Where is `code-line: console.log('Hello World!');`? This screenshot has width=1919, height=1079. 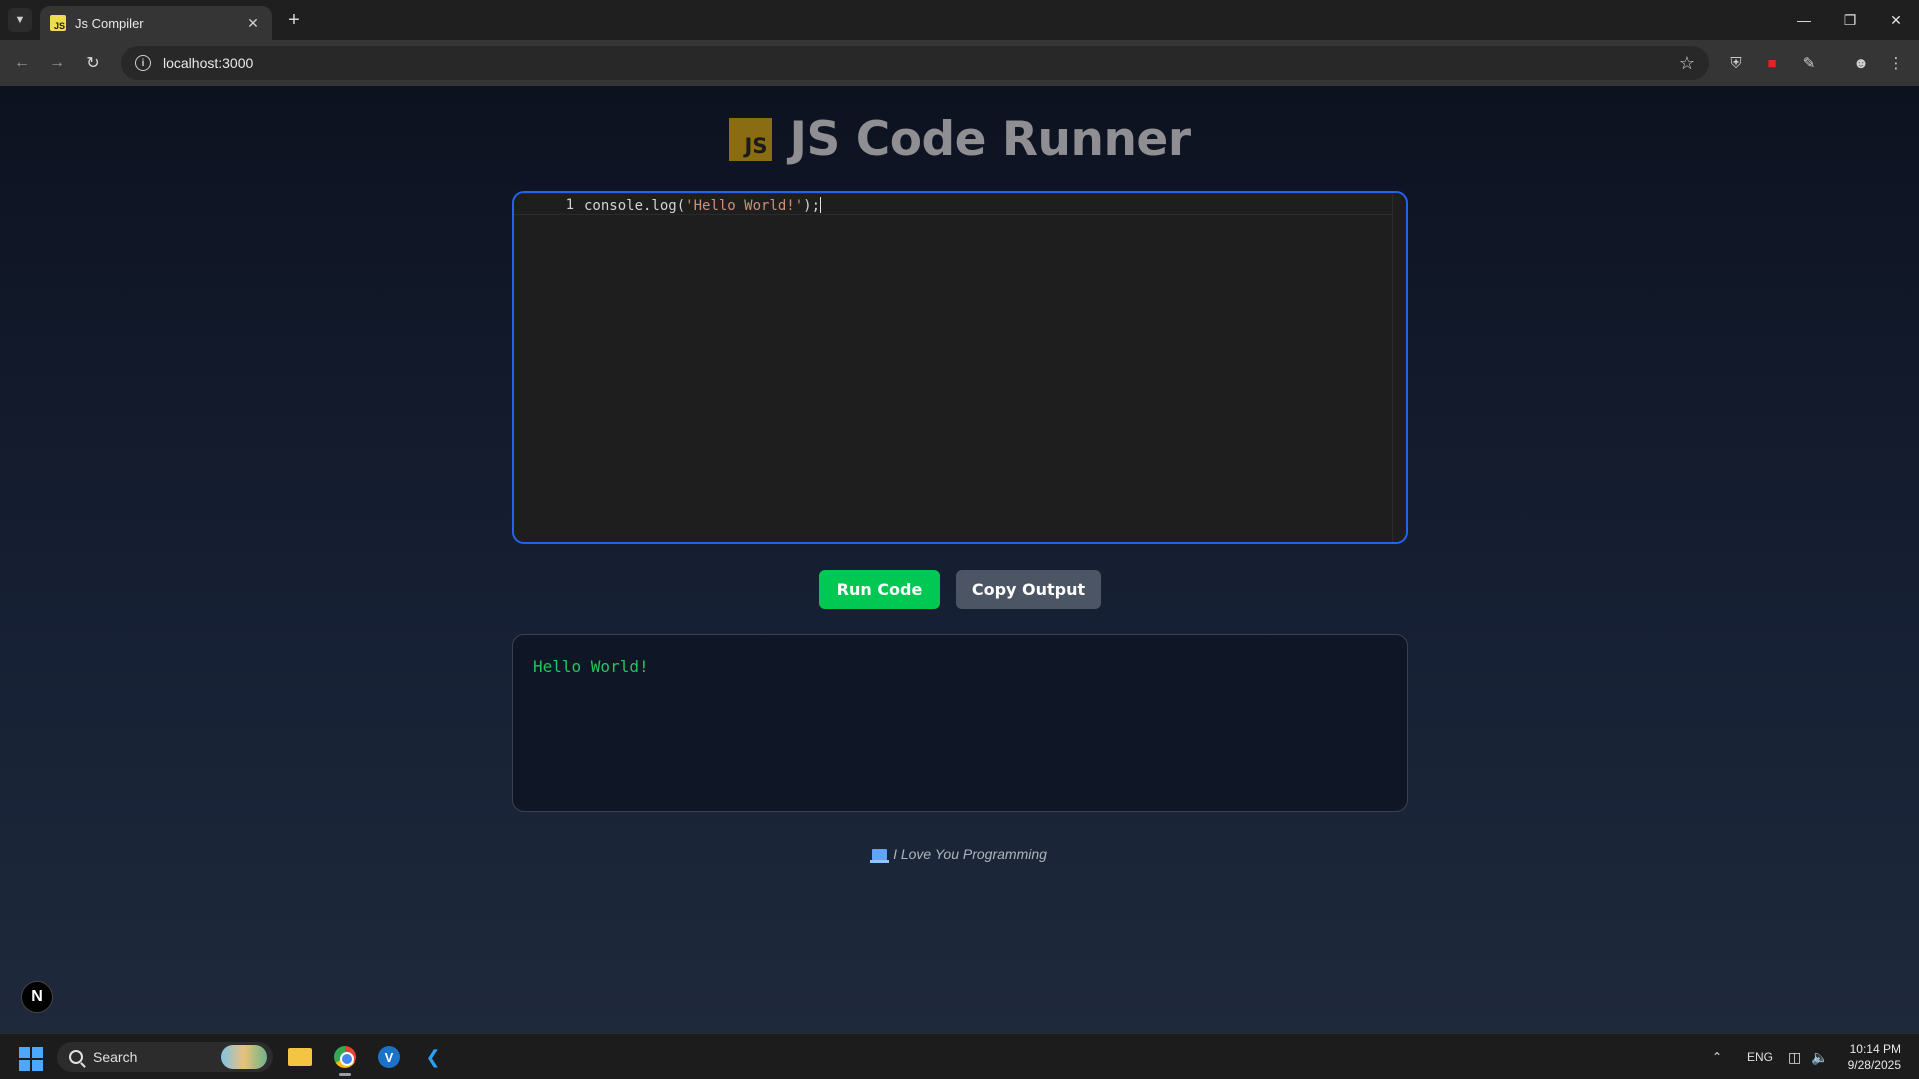
code-line: console.log('Hello World!'); is located at coordinates (703, 205).